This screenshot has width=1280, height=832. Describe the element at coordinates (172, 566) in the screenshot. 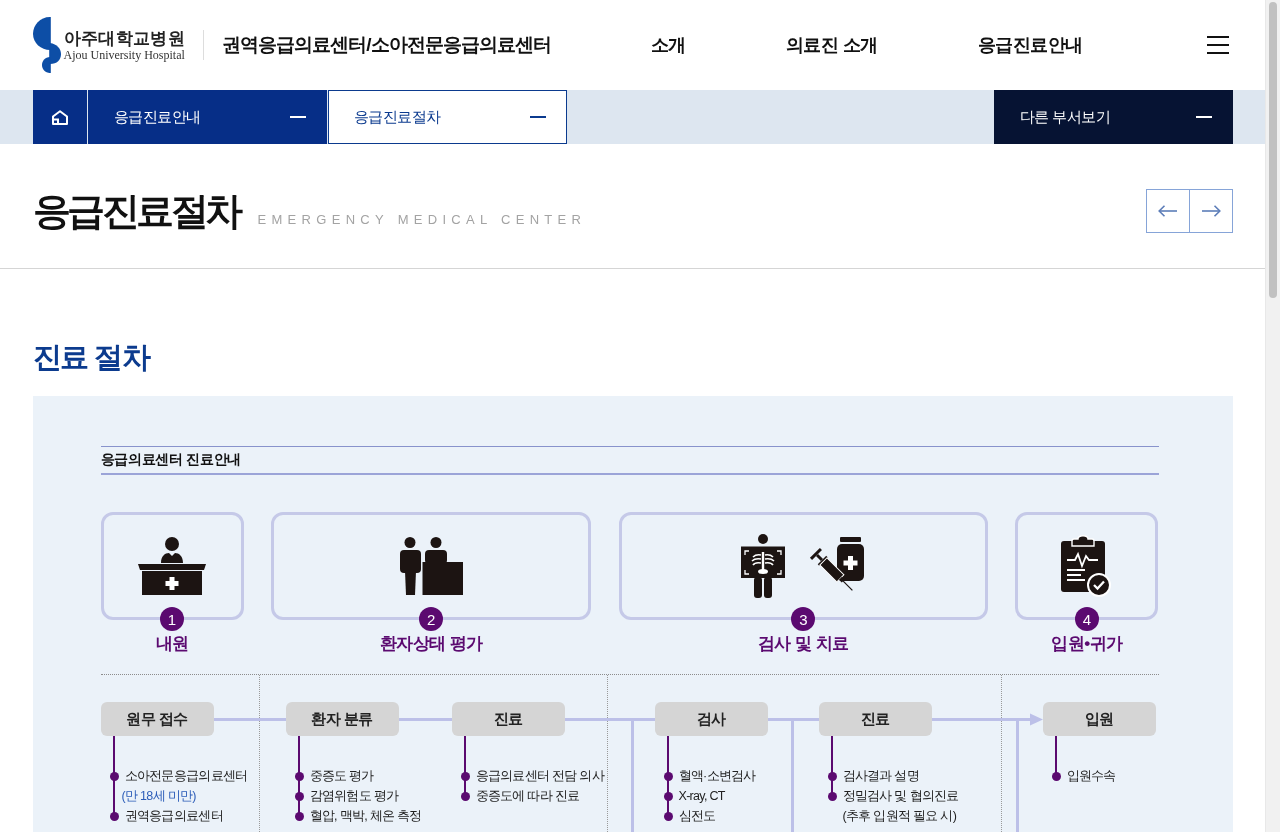

I see `reception-desk-icon` at that location.